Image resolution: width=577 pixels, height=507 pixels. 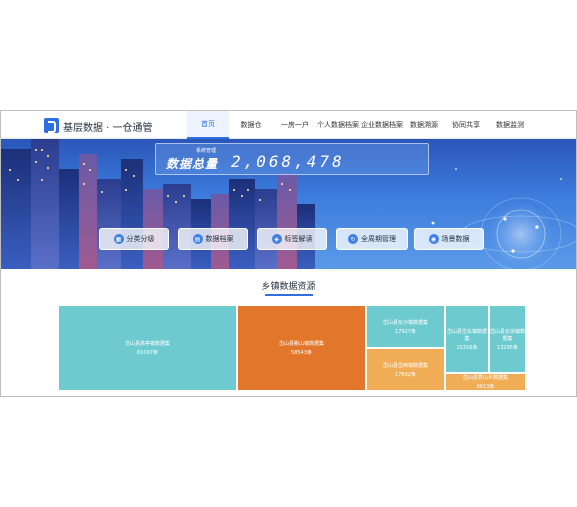 I want to click on treemap-tile-qushan: 岱山县衢山镇数据集 58543条, so click(x=301, y=348).